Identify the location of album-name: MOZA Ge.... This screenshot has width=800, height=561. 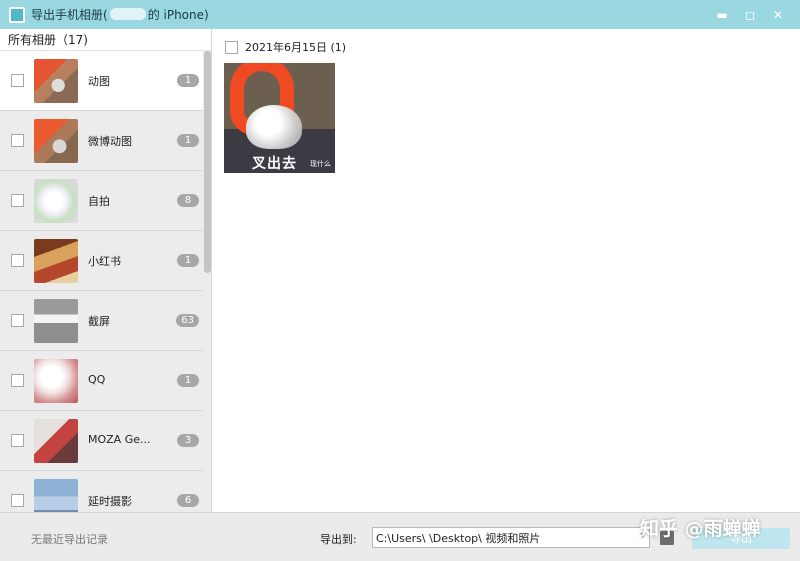
(119, 439).